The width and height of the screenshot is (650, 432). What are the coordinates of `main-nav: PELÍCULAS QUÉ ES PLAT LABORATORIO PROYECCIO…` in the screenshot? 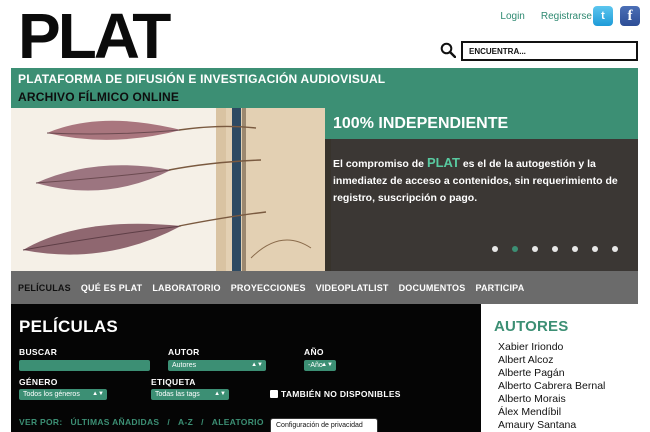 It's located at (324, 287).